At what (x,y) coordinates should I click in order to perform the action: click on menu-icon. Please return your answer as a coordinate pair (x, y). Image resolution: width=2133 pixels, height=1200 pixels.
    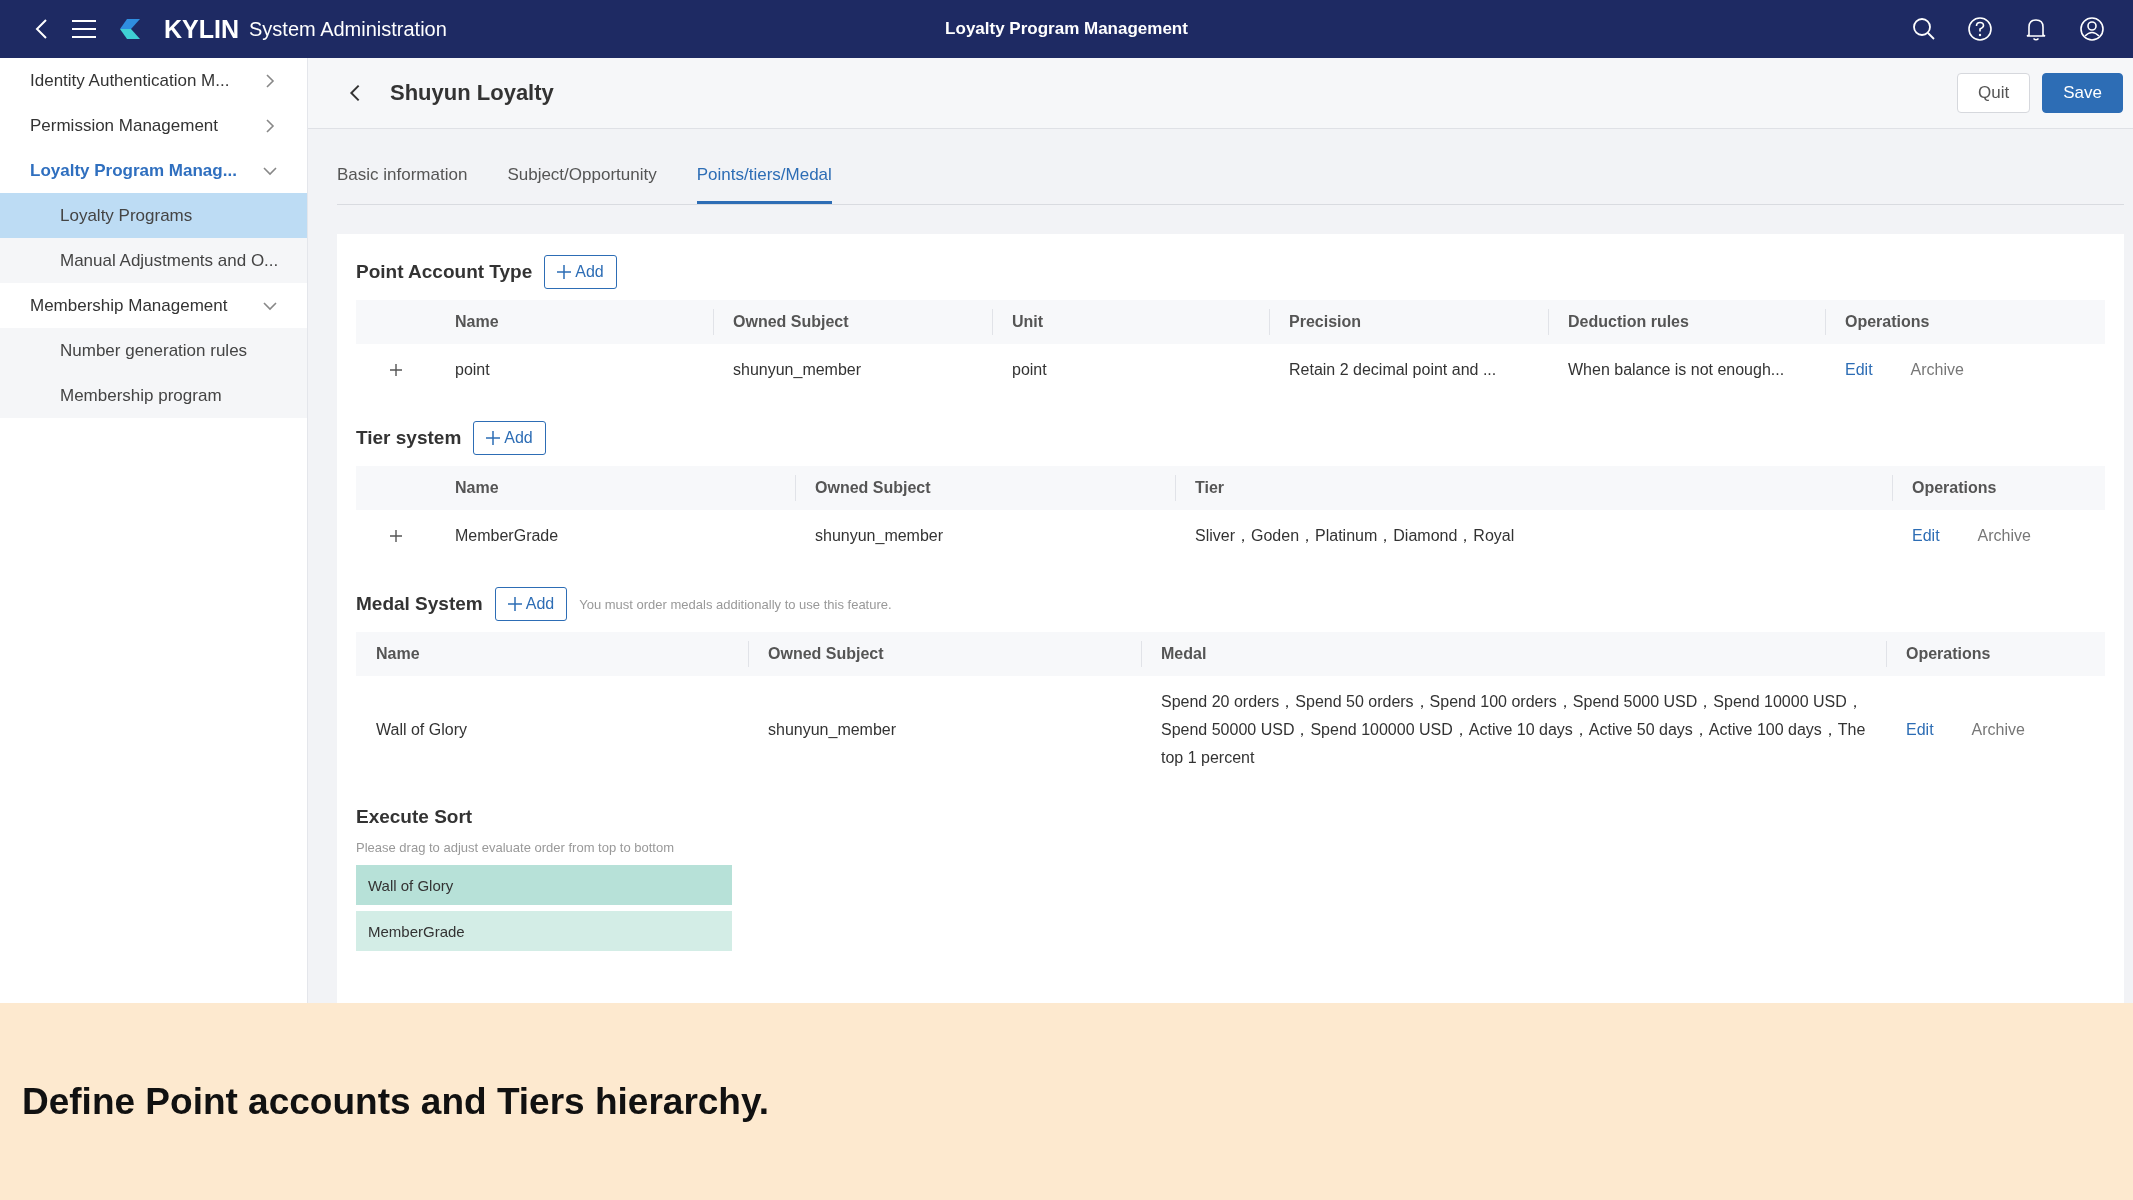
    Looking at the image, I should click on (84, 29).